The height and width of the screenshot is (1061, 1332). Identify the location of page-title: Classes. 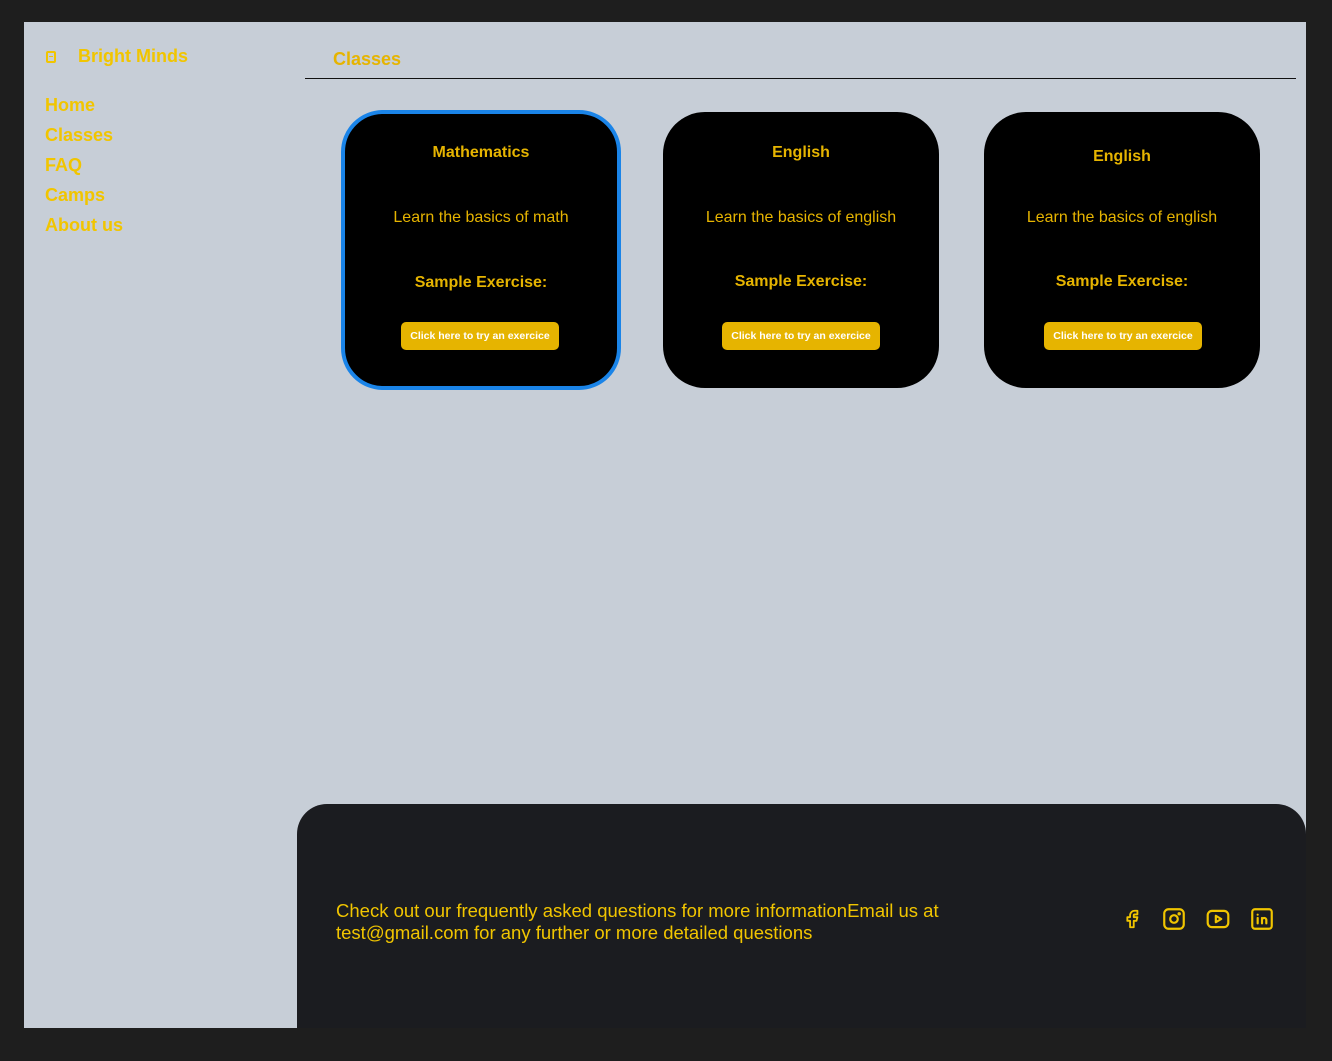
(367, 59).